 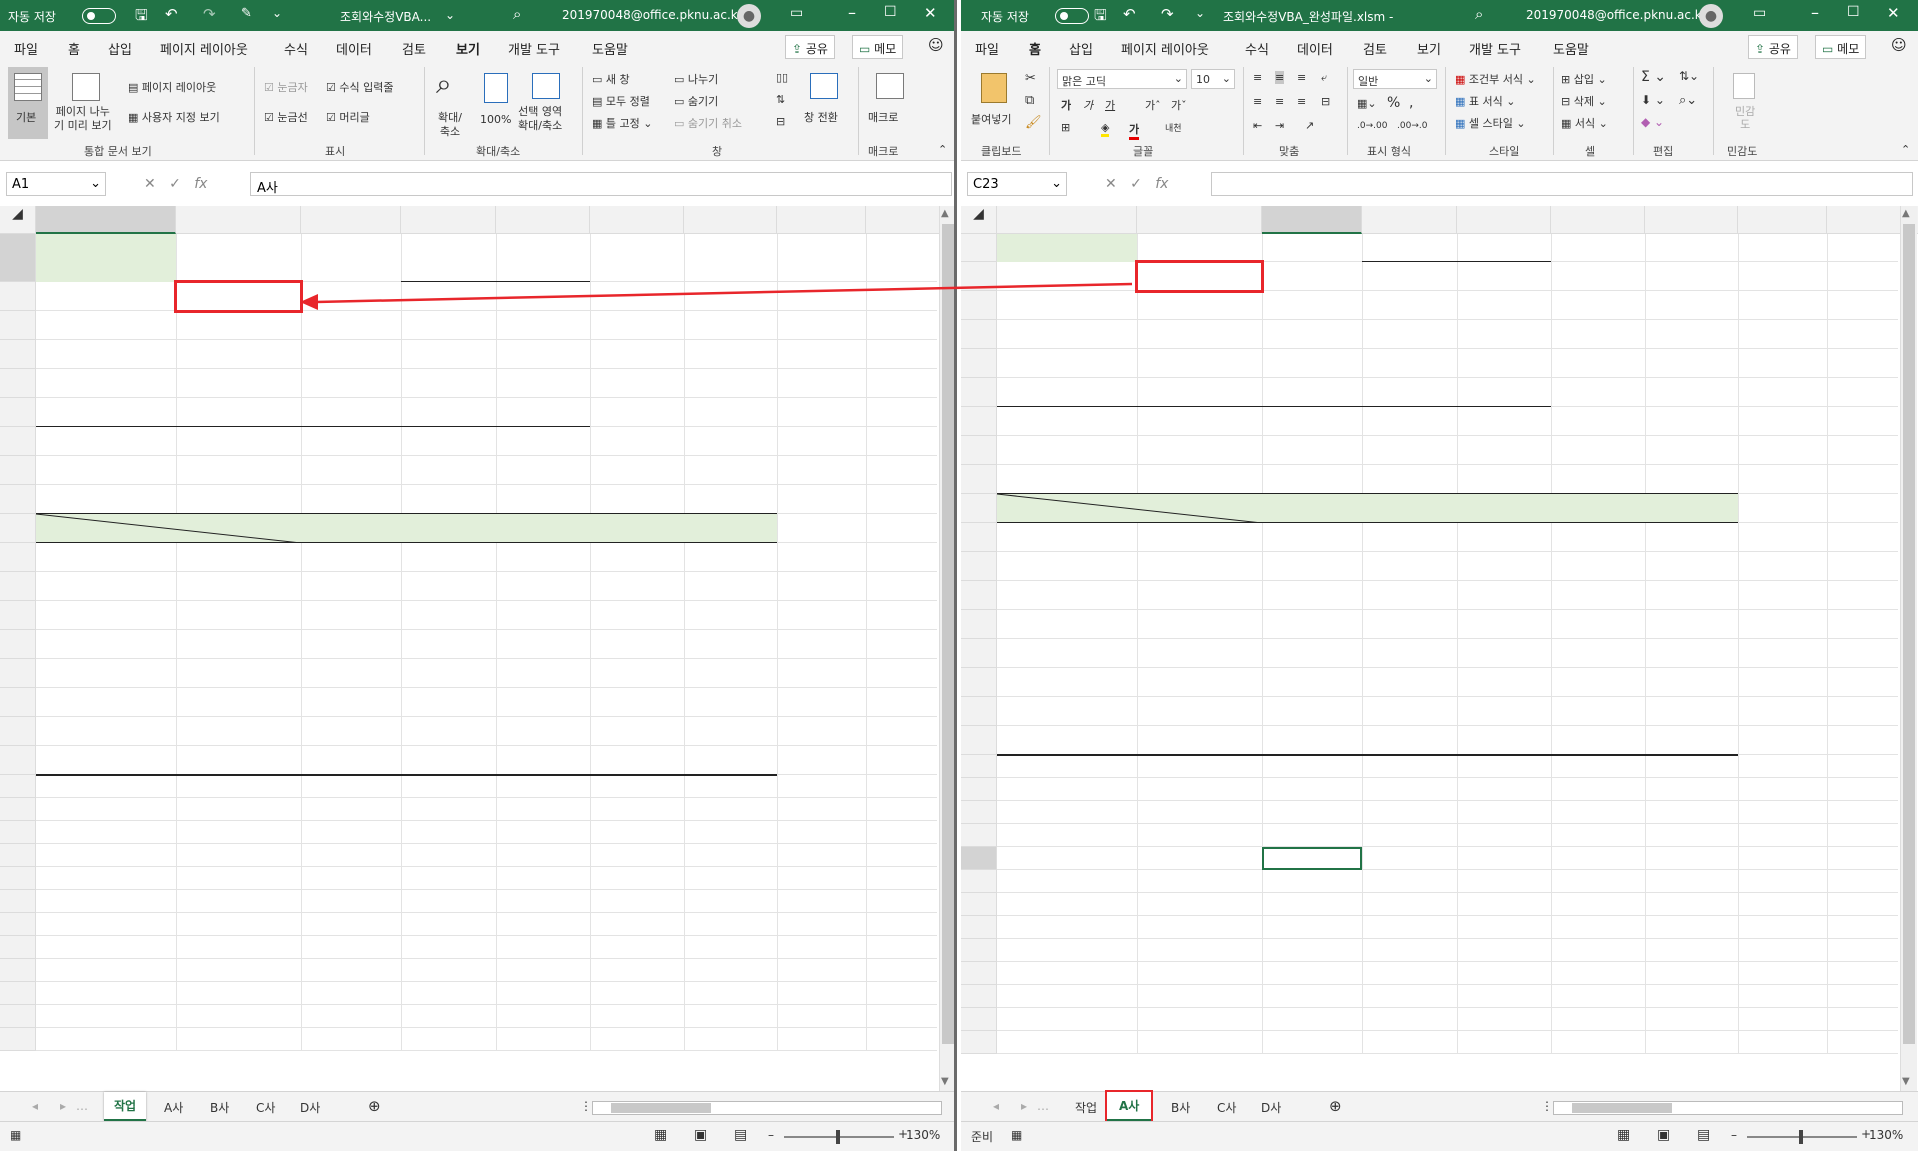 What do you see at coordinates (1653, 77) in the screenshot?
I see `autosum-icon: Σ ⌄` at bounding box center [1653, 77].